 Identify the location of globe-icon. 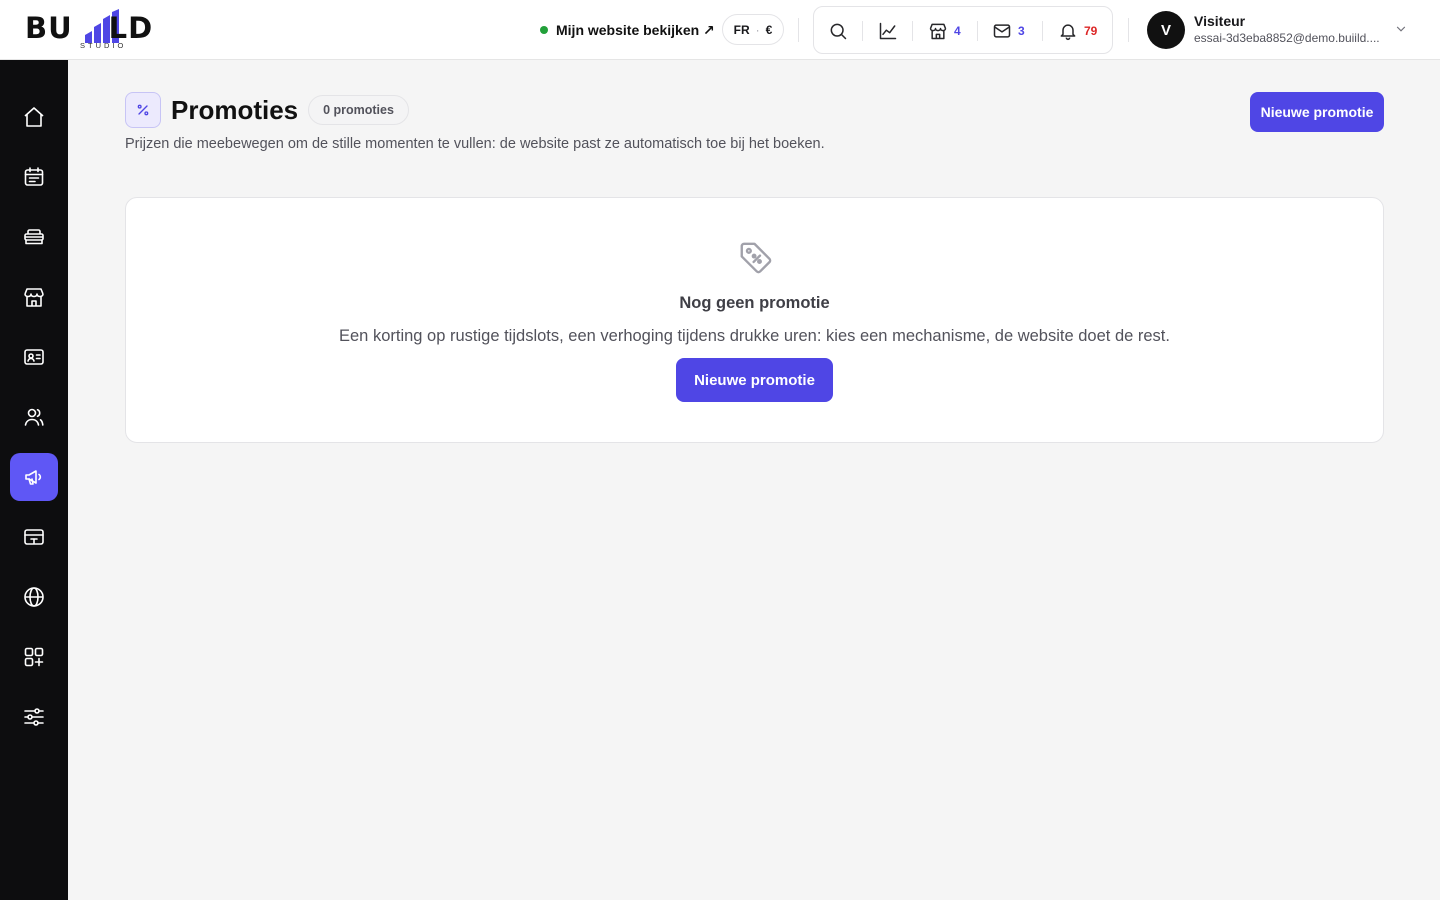
(34, 597).